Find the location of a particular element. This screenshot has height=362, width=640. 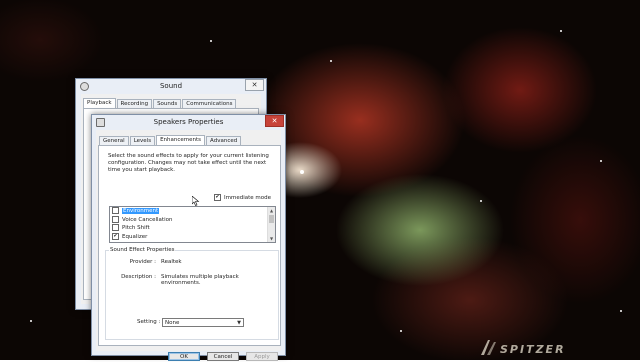

speakers-titlebar: Speakers Properties ✕ is located at coordinates (188, 122).